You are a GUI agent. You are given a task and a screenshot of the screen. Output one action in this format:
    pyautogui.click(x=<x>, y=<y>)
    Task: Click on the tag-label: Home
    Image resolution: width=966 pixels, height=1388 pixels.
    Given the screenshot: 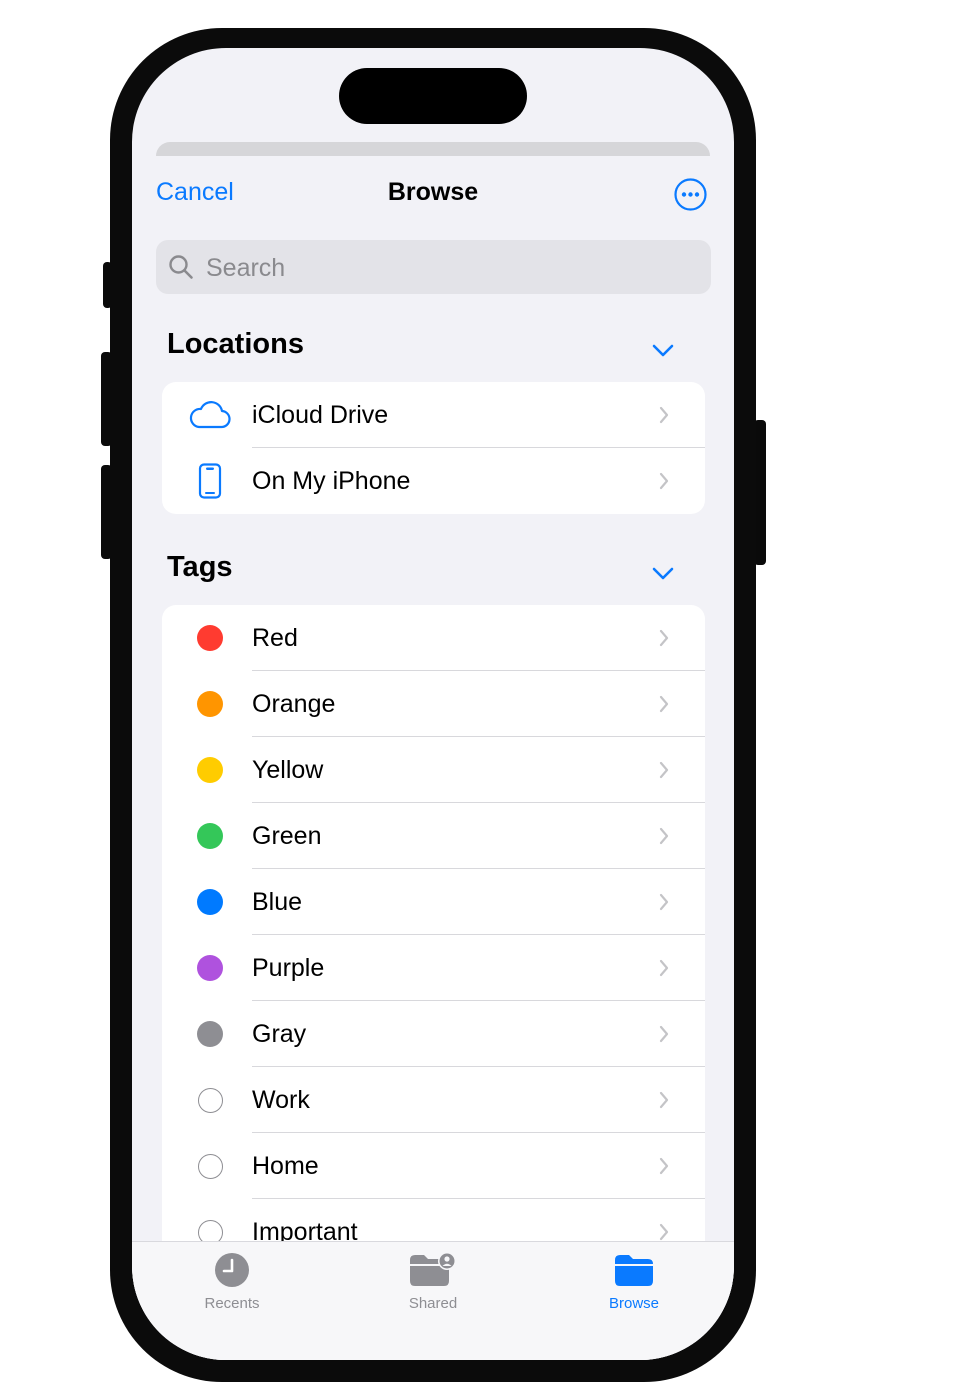 What is the action you would take?
    pyautogui.click(x=285, y=1166)
    